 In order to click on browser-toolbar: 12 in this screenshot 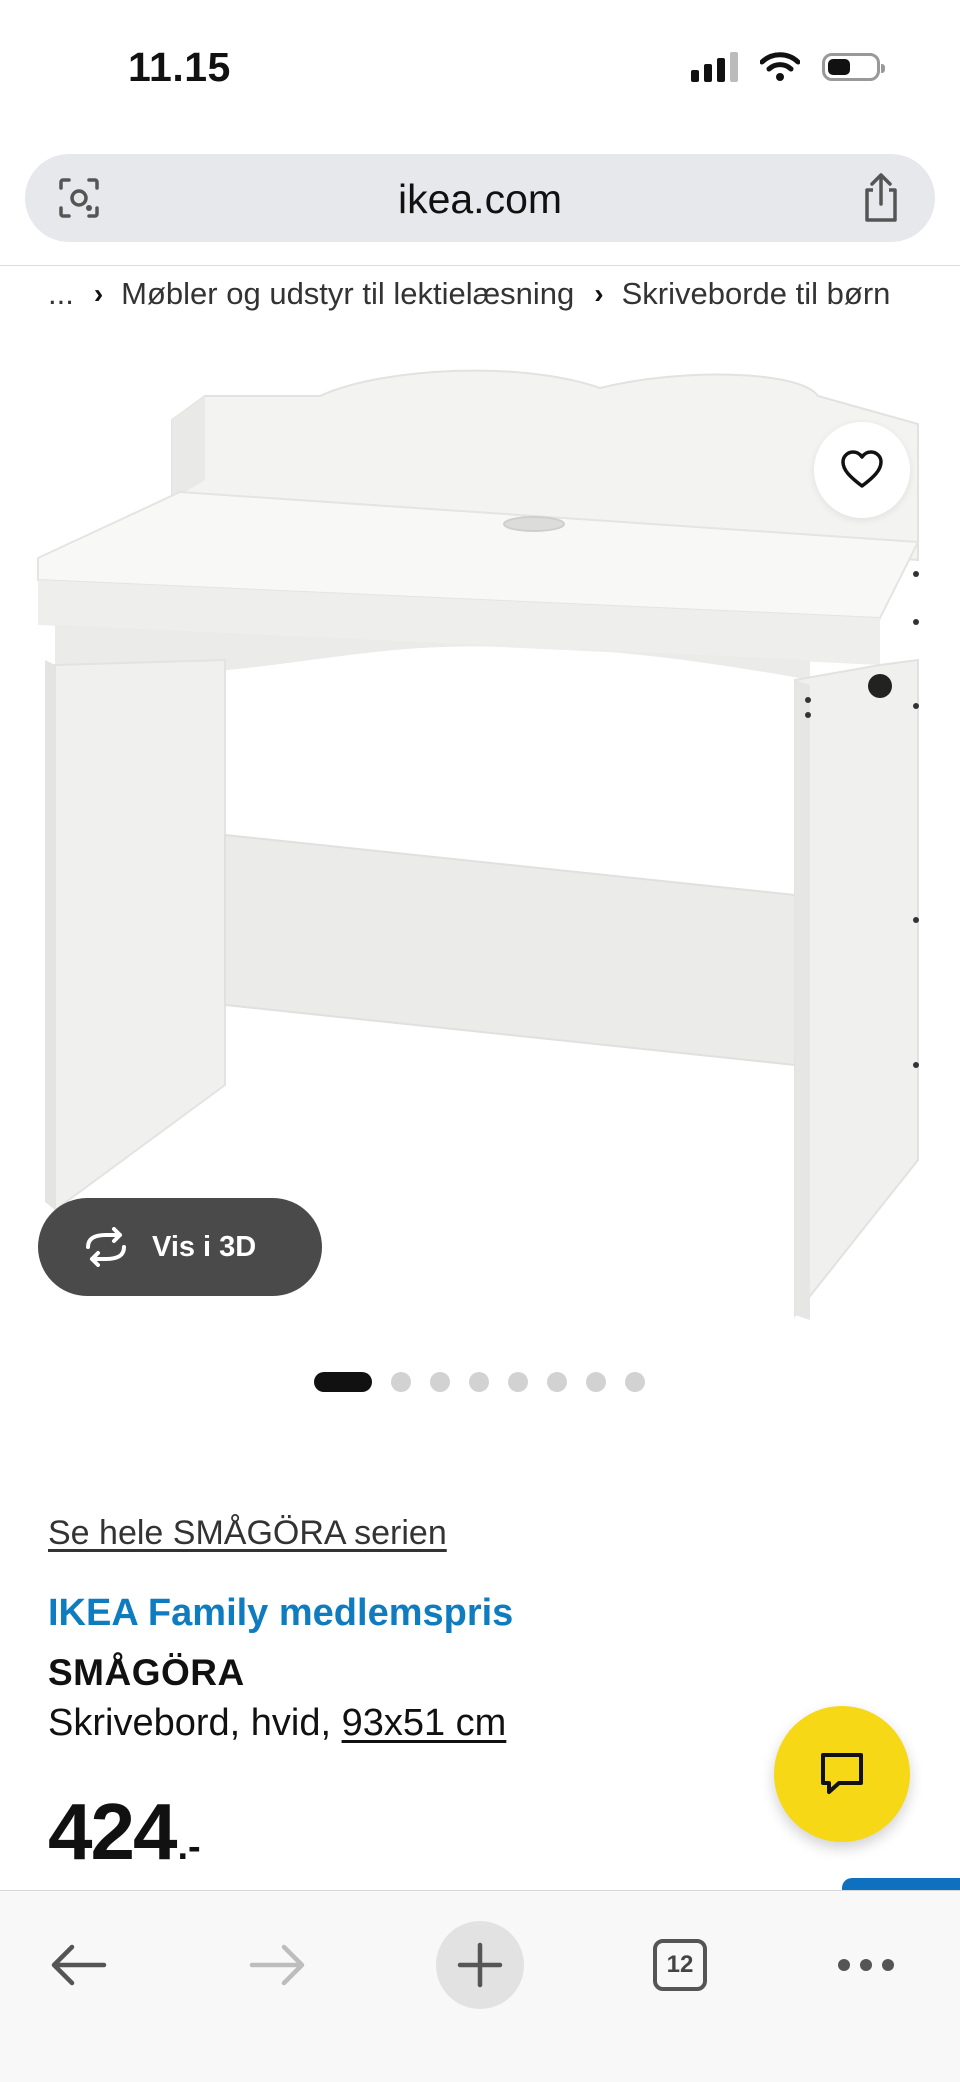, I will do `click(480, 1986)`.